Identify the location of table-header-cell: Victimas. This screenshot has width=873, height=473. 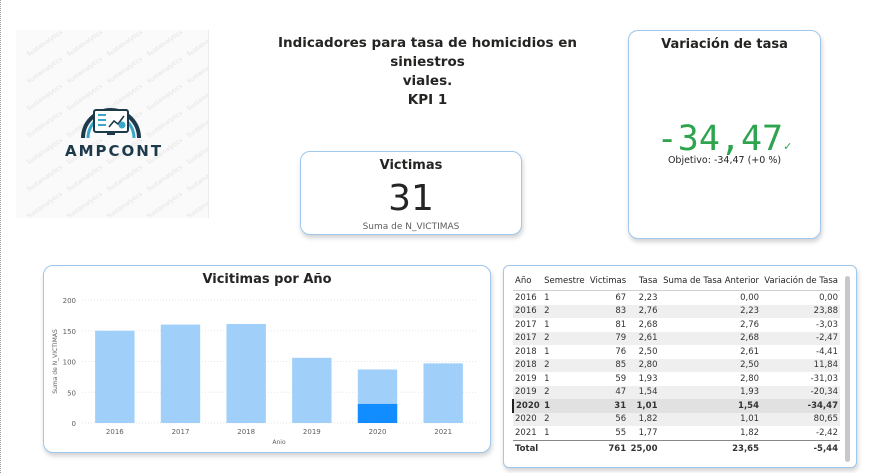
(608, 282).